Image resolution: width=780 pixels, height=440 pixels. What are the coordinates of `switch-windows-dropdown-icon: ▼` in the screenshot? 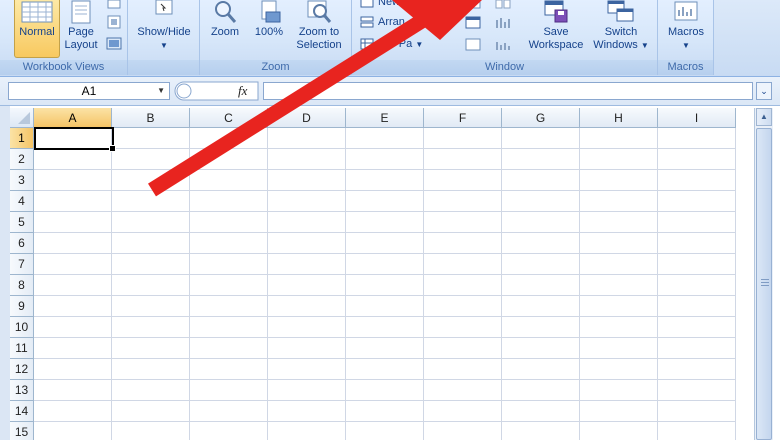 It's located at (644, 45).